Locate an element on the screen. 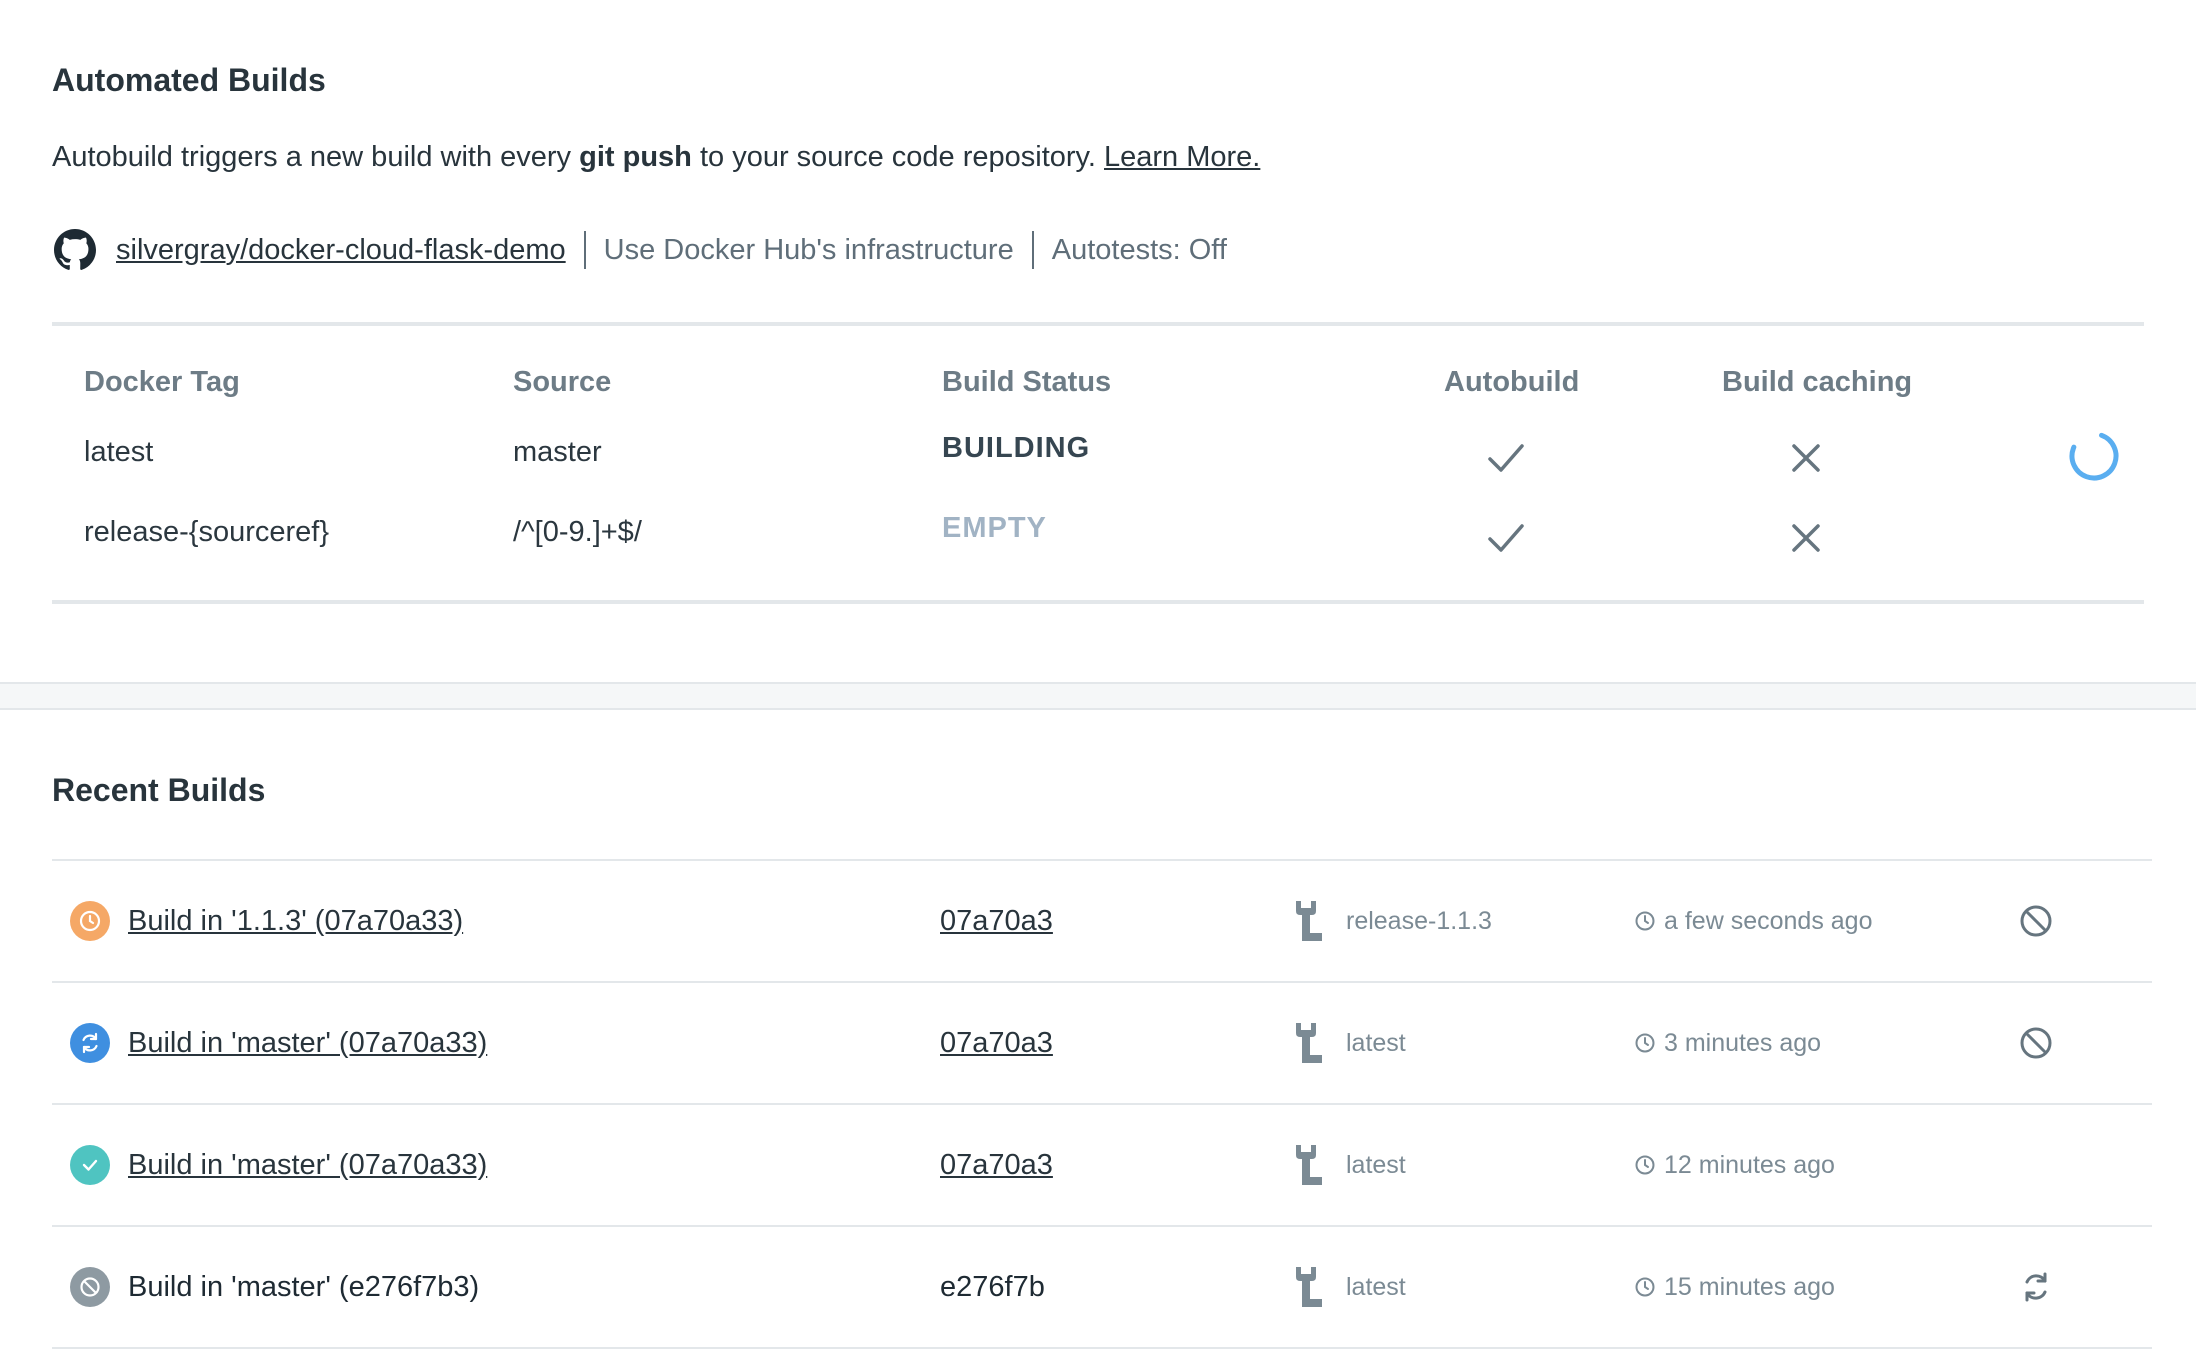 Image resolution: width=2196 pixels, height=1349 pixels. section-divider-band is located at coordinates (1098, 696).